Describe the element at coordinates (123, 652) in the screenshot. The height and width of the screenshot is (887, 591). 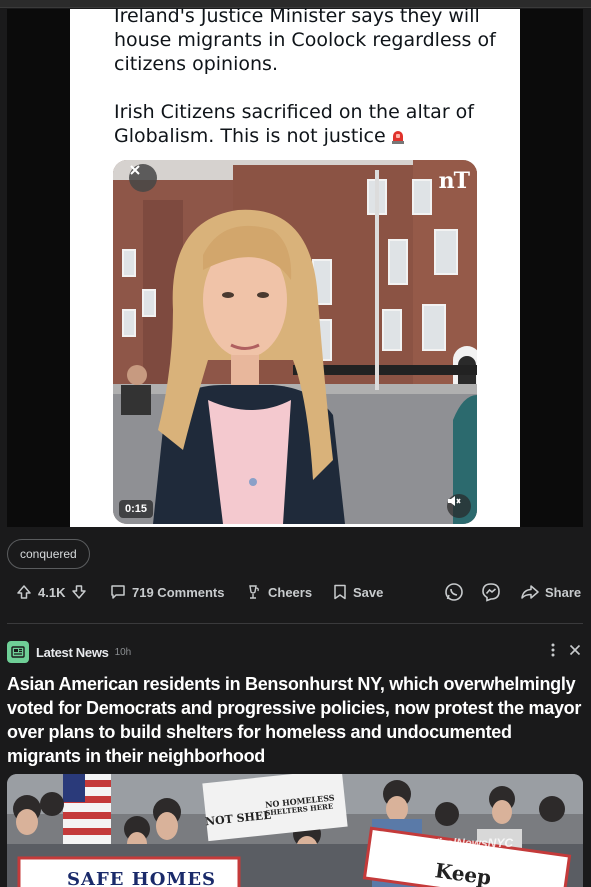
I see `post-time: 10h` at that location.